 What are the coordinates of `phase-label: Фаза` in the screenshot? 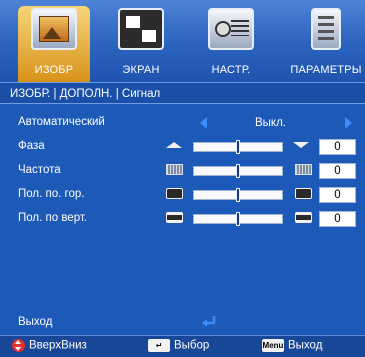 It's located at (31, 146).